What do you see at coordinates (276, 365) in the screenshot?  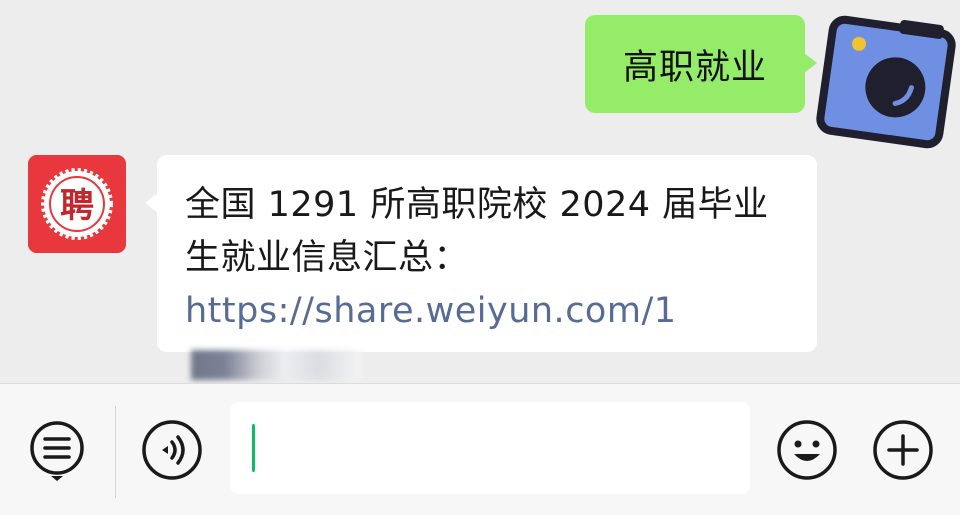 I see `redacted-link-blur` at bounding box center [276, 365].